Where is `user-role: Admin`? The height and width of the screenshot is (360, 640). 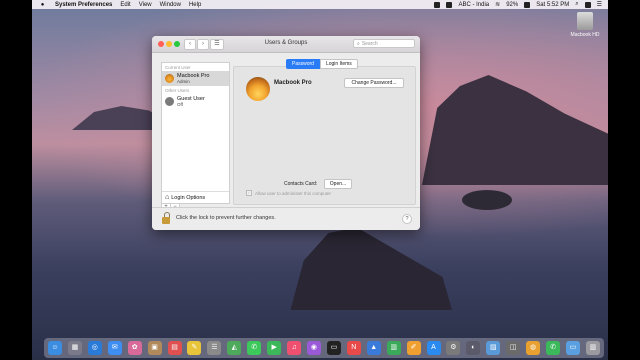 user-role: Admin is located at coordinates (183, 81).